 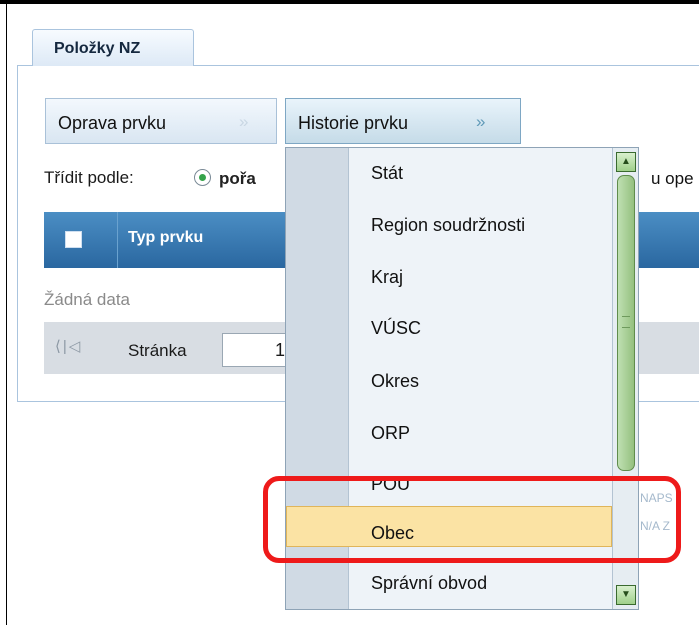 What do you see at coordinates (387, 173) in the screenshot?
I see `menu-item-stat: Stát` at bounding box center [387, 173].